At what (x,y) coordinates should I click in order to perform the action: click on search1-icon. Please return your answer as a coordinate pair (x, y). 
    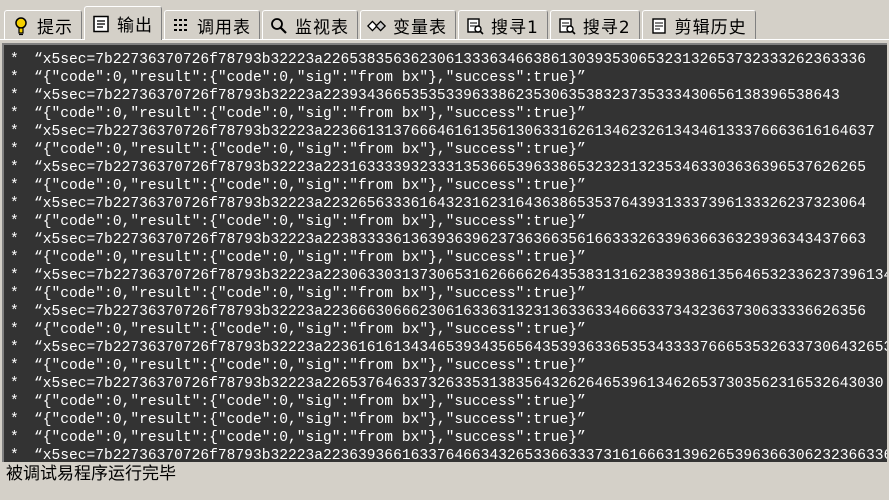
    Looking at the image, I should click on (475, 26).